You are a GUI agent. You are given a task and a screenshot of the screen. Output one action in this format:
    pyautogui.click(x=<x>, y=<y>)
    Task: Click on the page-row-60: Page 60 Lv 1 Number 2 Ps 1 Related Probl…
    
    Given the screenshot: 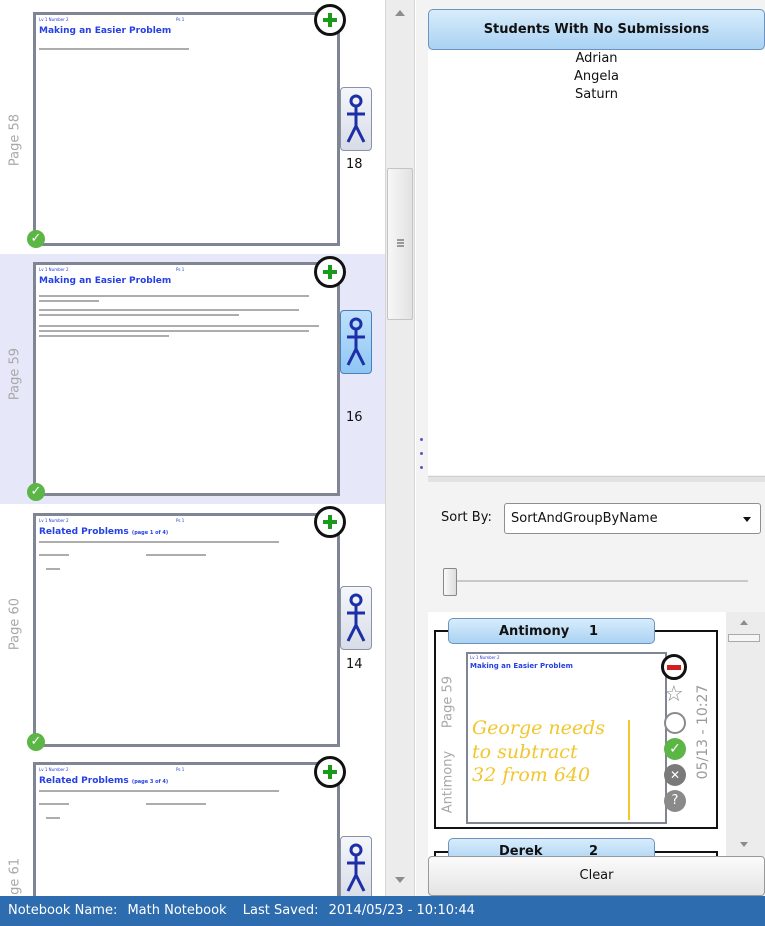 What is the action you would take?
    pyautogui.click(x=192, y=629)
    